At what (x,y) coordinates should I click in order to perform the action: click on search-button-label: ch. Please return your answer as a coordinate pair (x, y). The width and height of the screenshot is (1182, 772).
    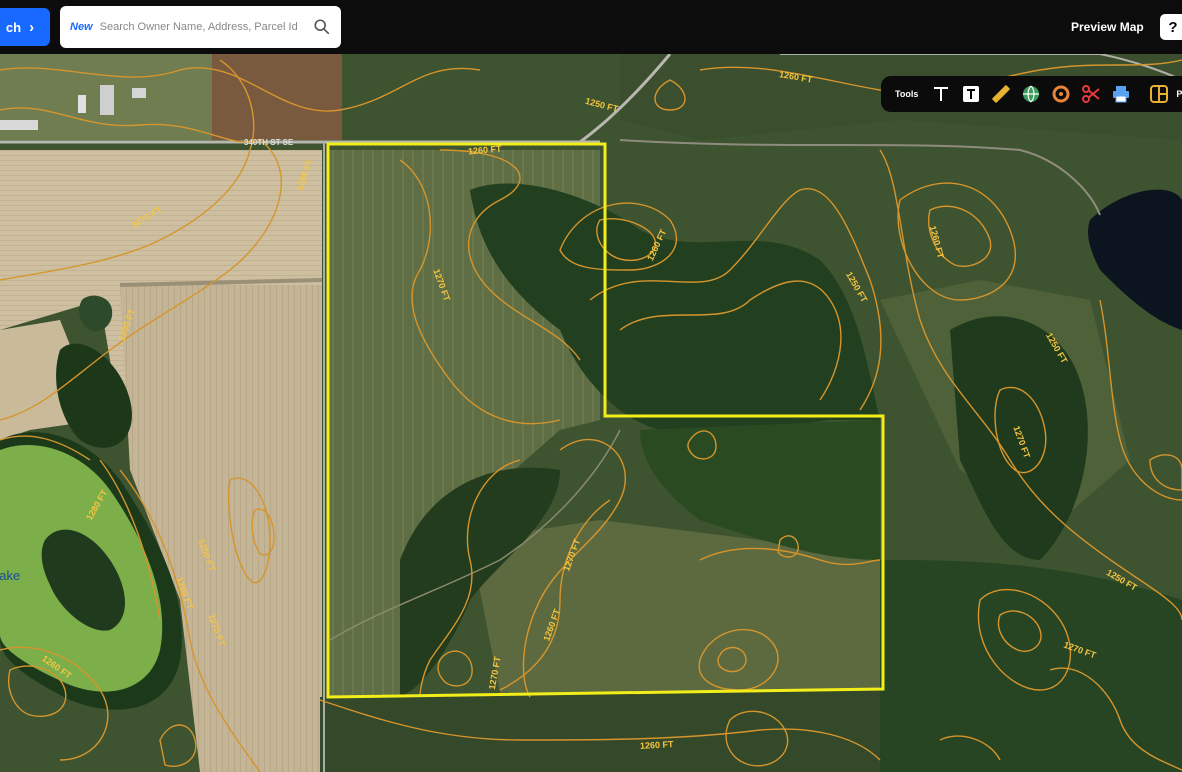
    Looking at the image, I should click on (13, 27).